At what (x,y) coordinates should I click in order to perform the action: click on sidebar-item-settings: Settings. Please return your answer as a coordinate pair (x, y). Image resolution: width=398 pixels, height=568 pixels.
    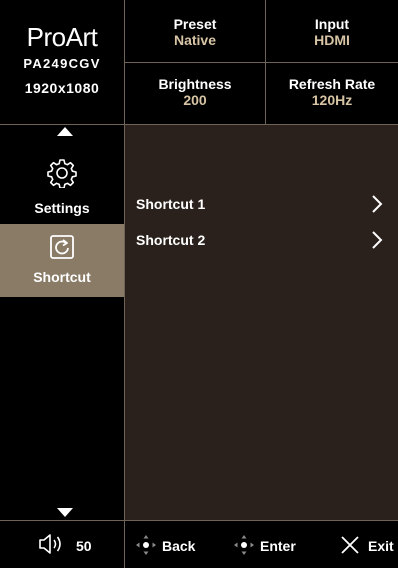
    Looking at the image, I should click on (62, 187).